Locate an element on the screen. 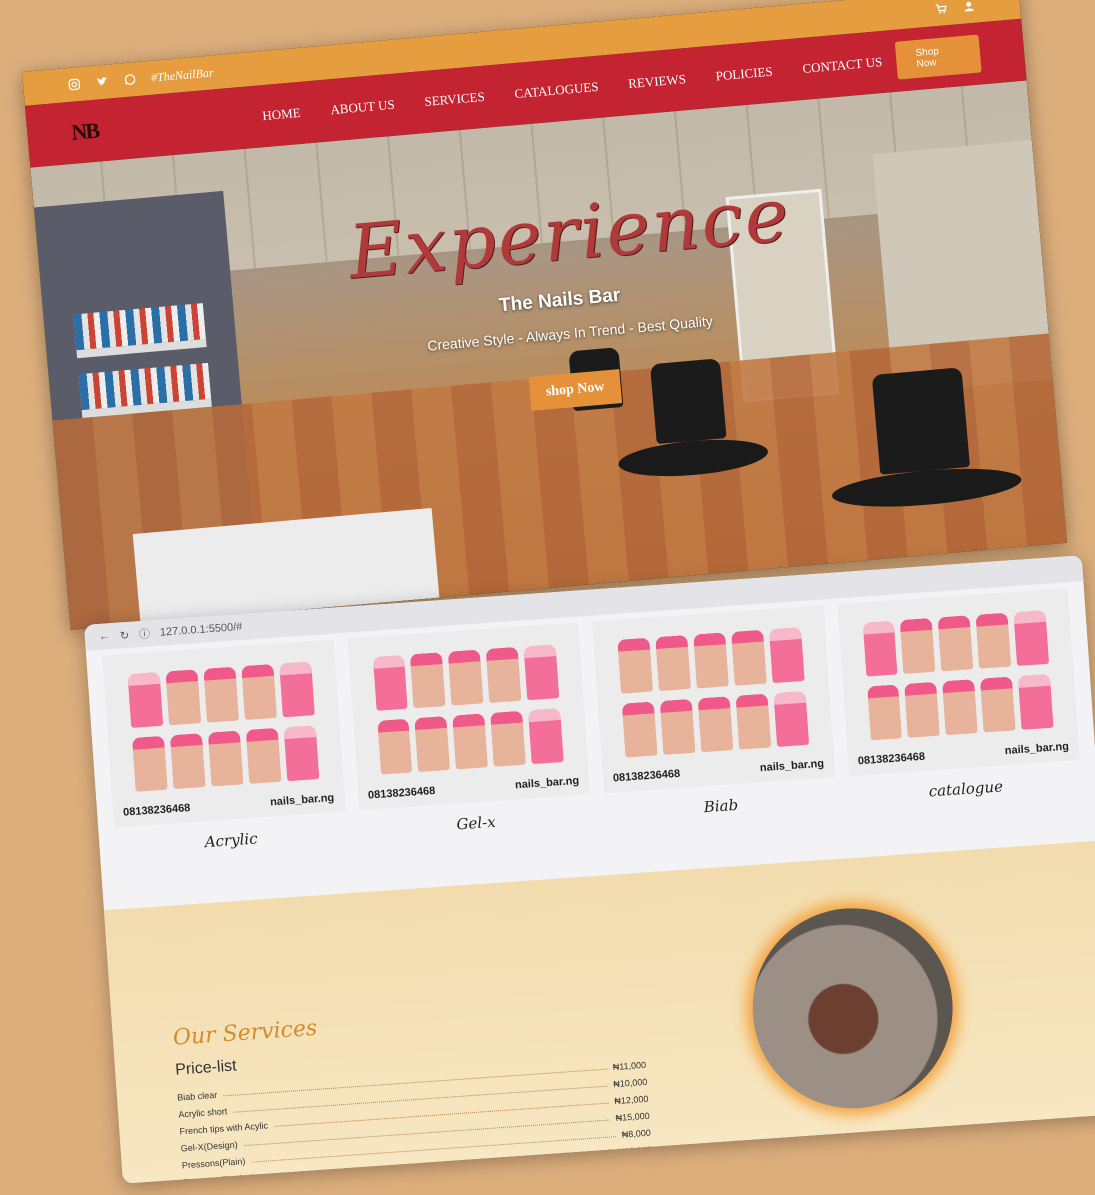 This screenshot has height=1195, width=1095. user-icon is located at coordinates (968, 7).